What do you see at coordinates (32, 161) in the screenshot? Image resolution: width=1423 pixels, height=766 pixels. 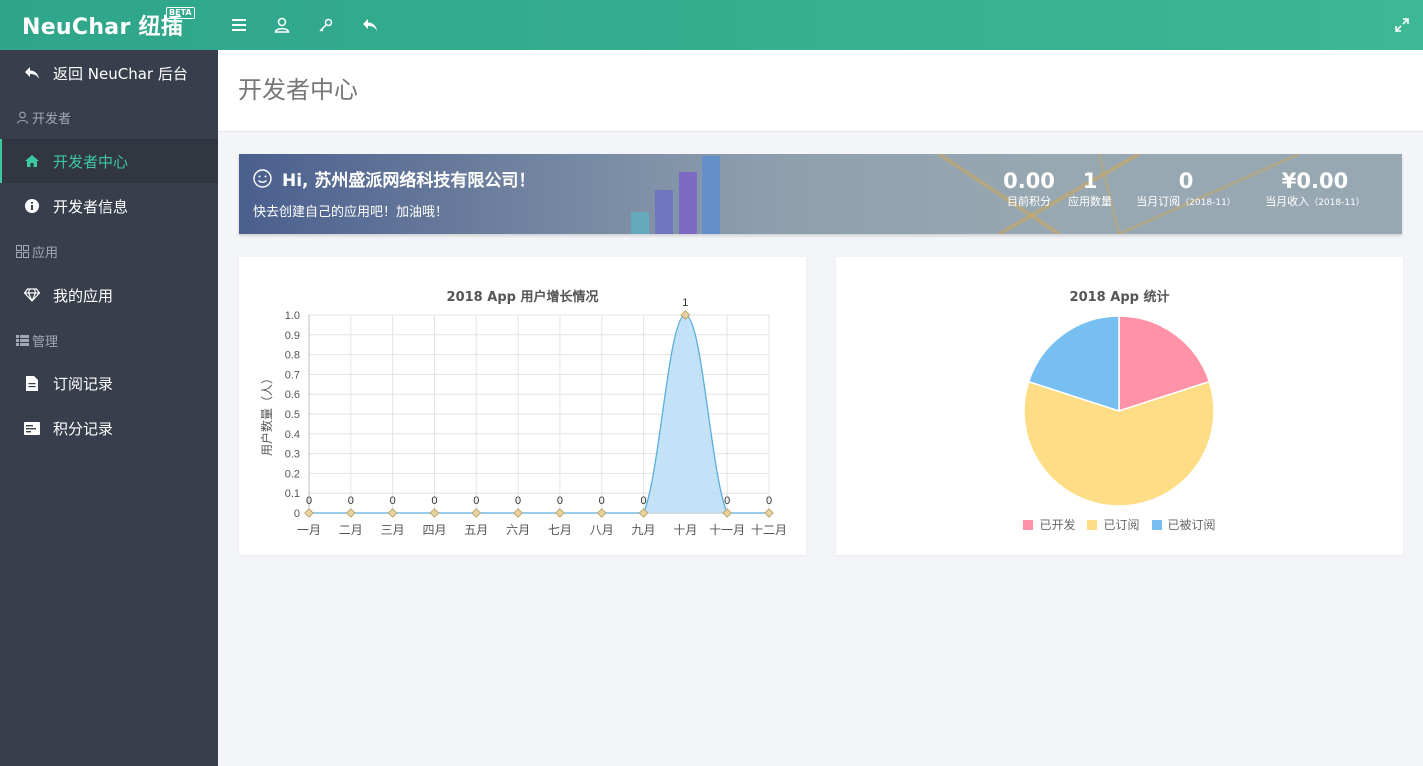 I see `home-icon` at bounding box center [32, 161].